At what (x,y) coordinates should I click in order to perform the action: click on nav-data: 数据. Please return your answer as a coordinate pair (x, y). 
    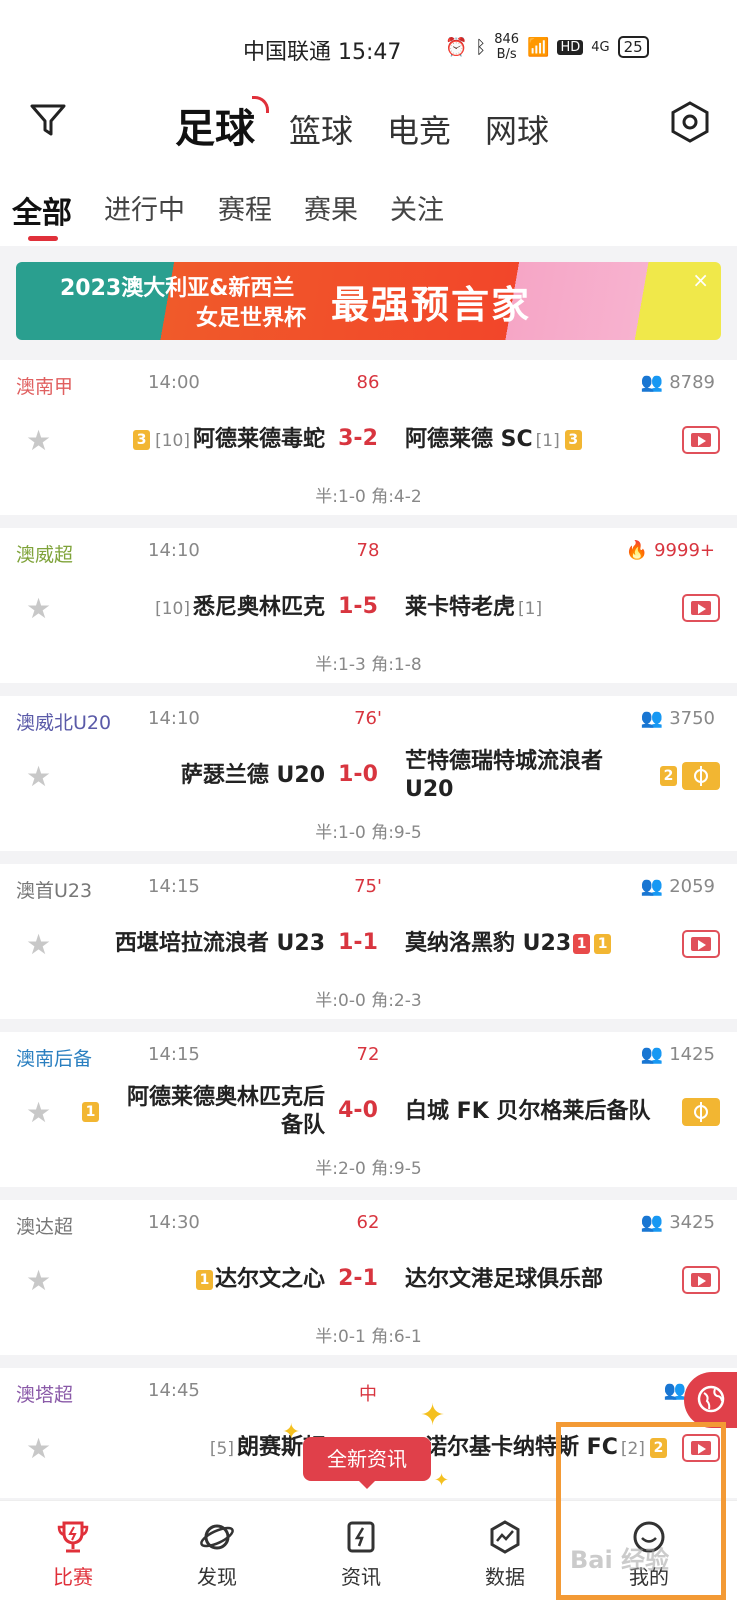
    Looking at the image, I should click on (505, 1554).